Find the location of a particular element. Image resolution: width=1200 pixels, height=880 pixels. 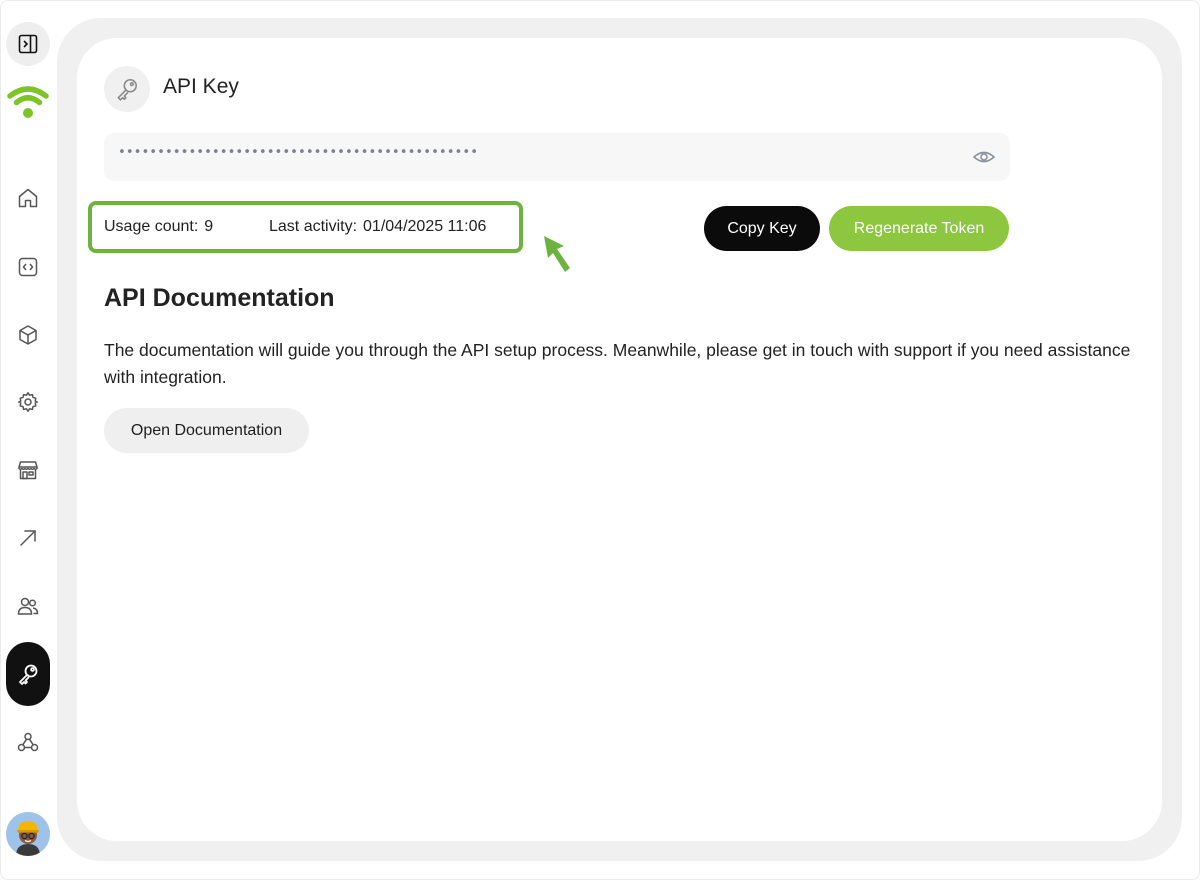

sidebar-item-users is located at coordinates (28, 606).